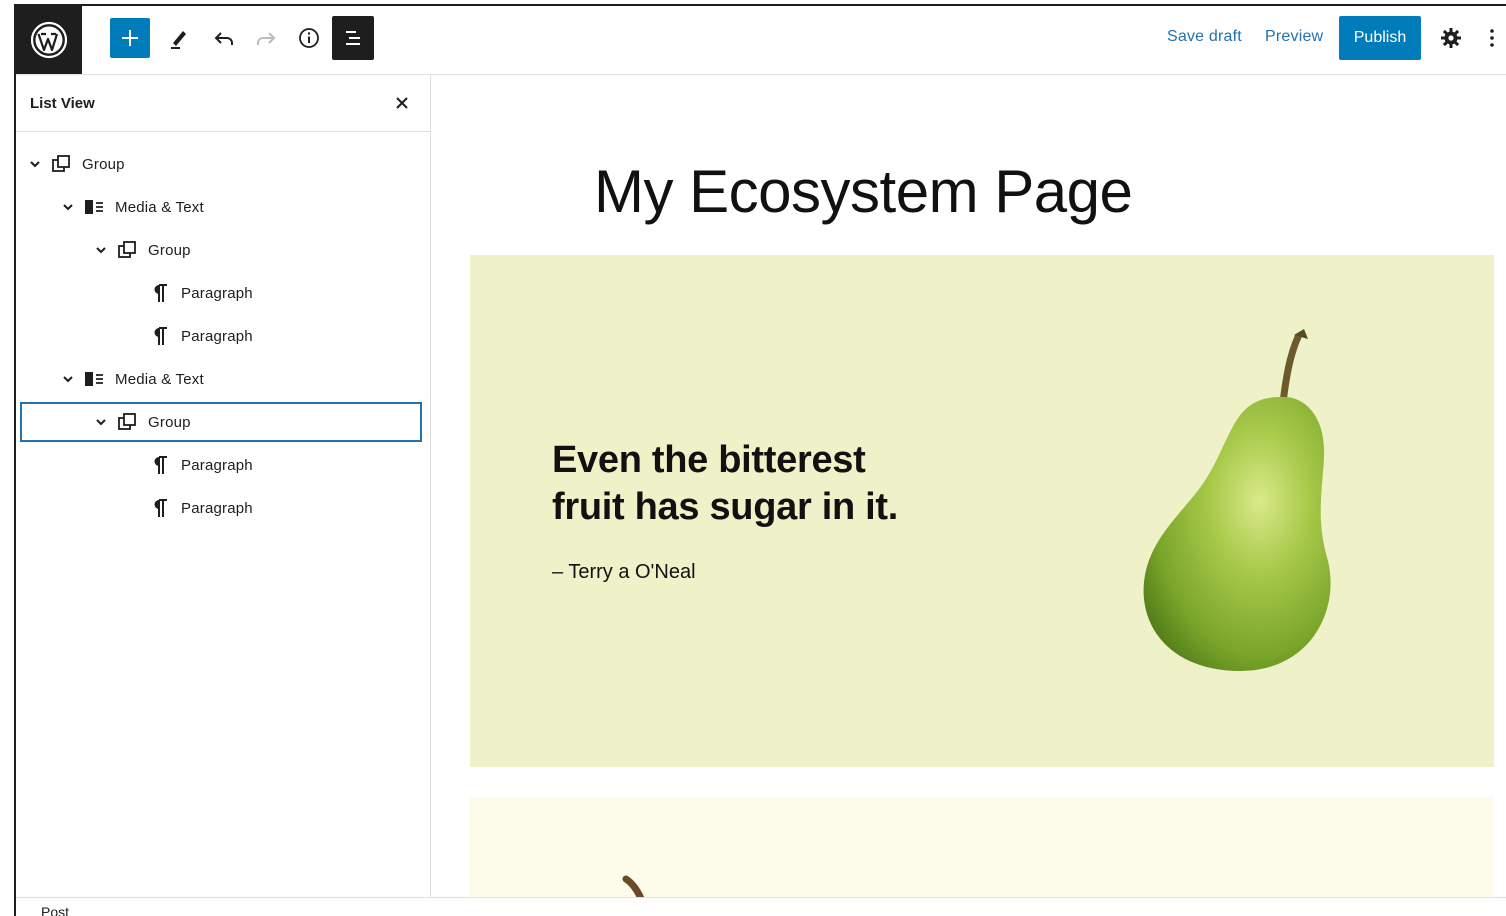  Describe the element at coordinates (55, 910) in the screenshot. I see `breadcrumb-post: Post` at that location.